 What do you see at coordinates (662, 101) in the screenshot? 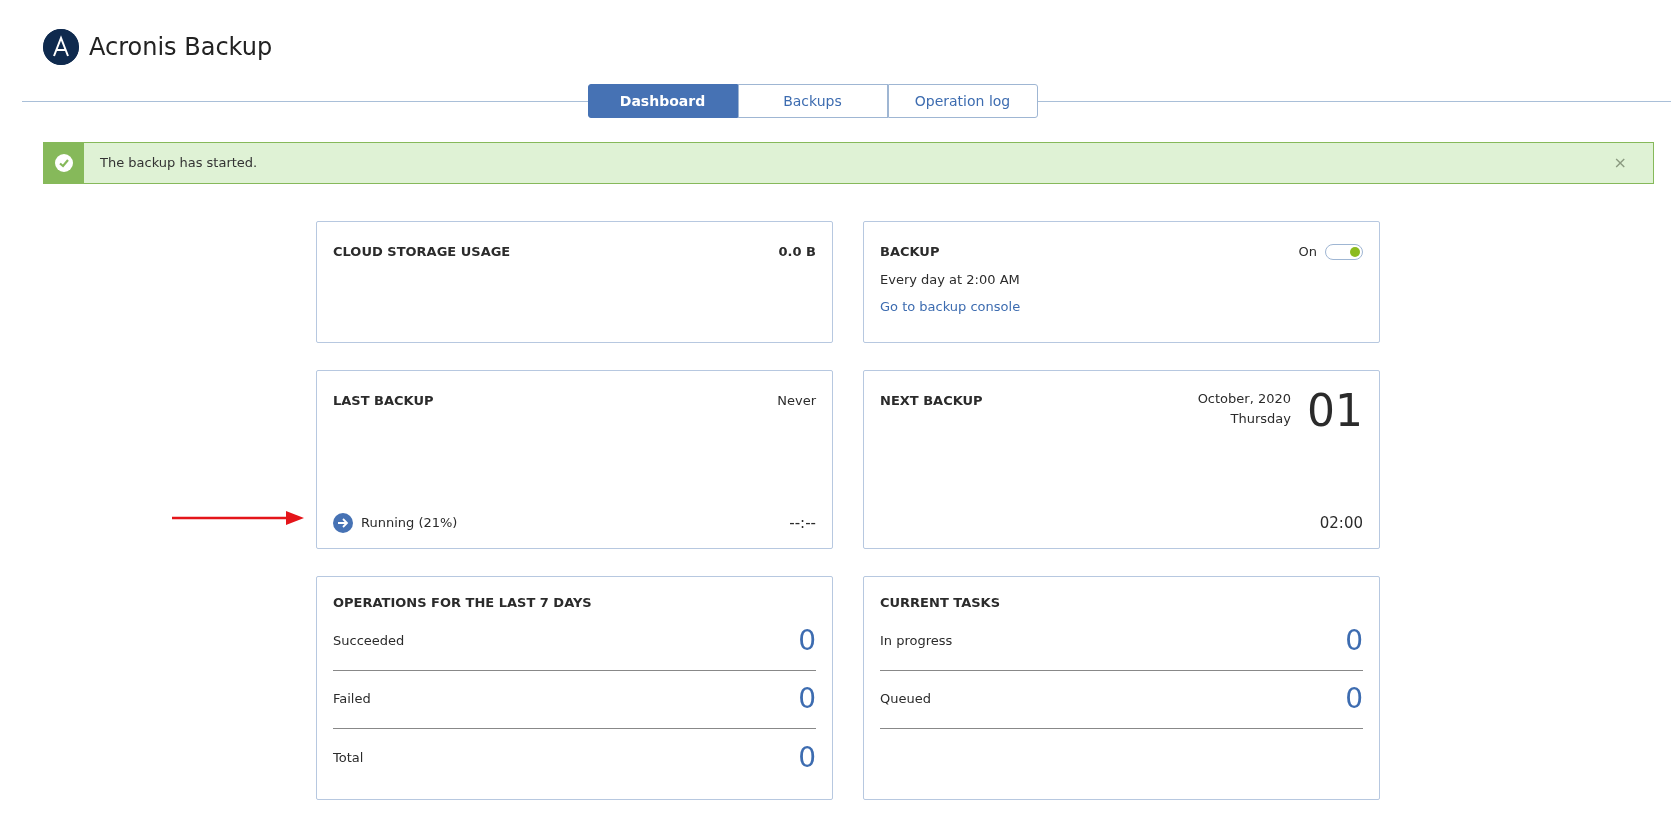
I see `nav-tab: Dashboard` at bounding box center [662, 101].